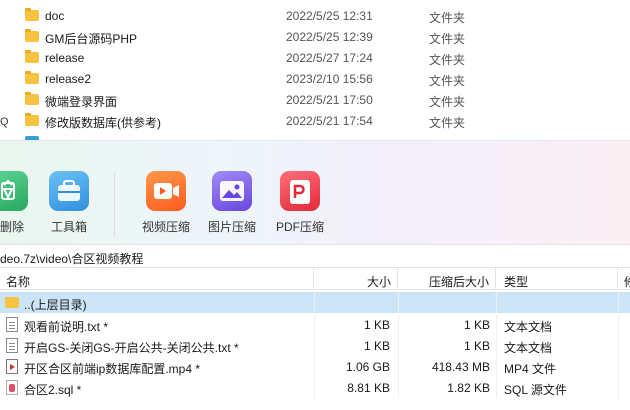 This screenshot has height=410, width=630. Describe the element at coordinates (12, 366) in the screenshot. I see `mp4-file-icon` at that location.